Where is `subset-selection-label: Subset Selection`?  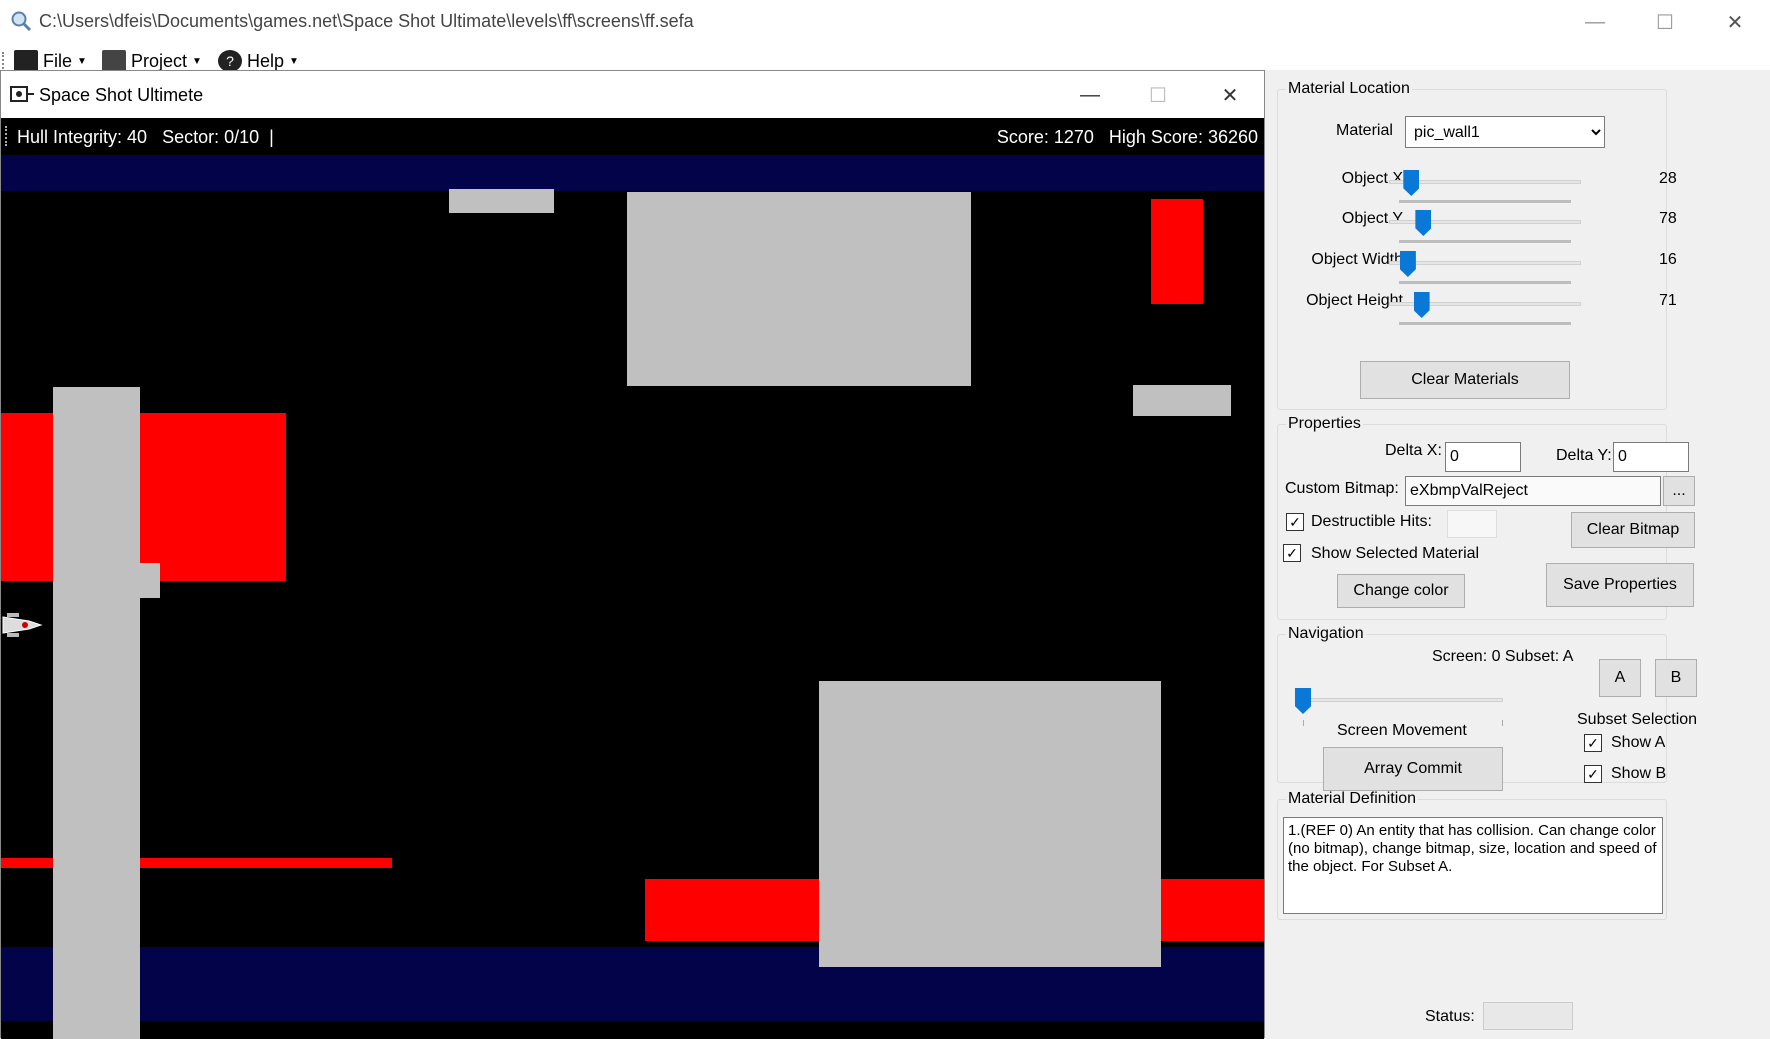 subset-selection-label: Subset Selection is located at coordinates (1637, 719).